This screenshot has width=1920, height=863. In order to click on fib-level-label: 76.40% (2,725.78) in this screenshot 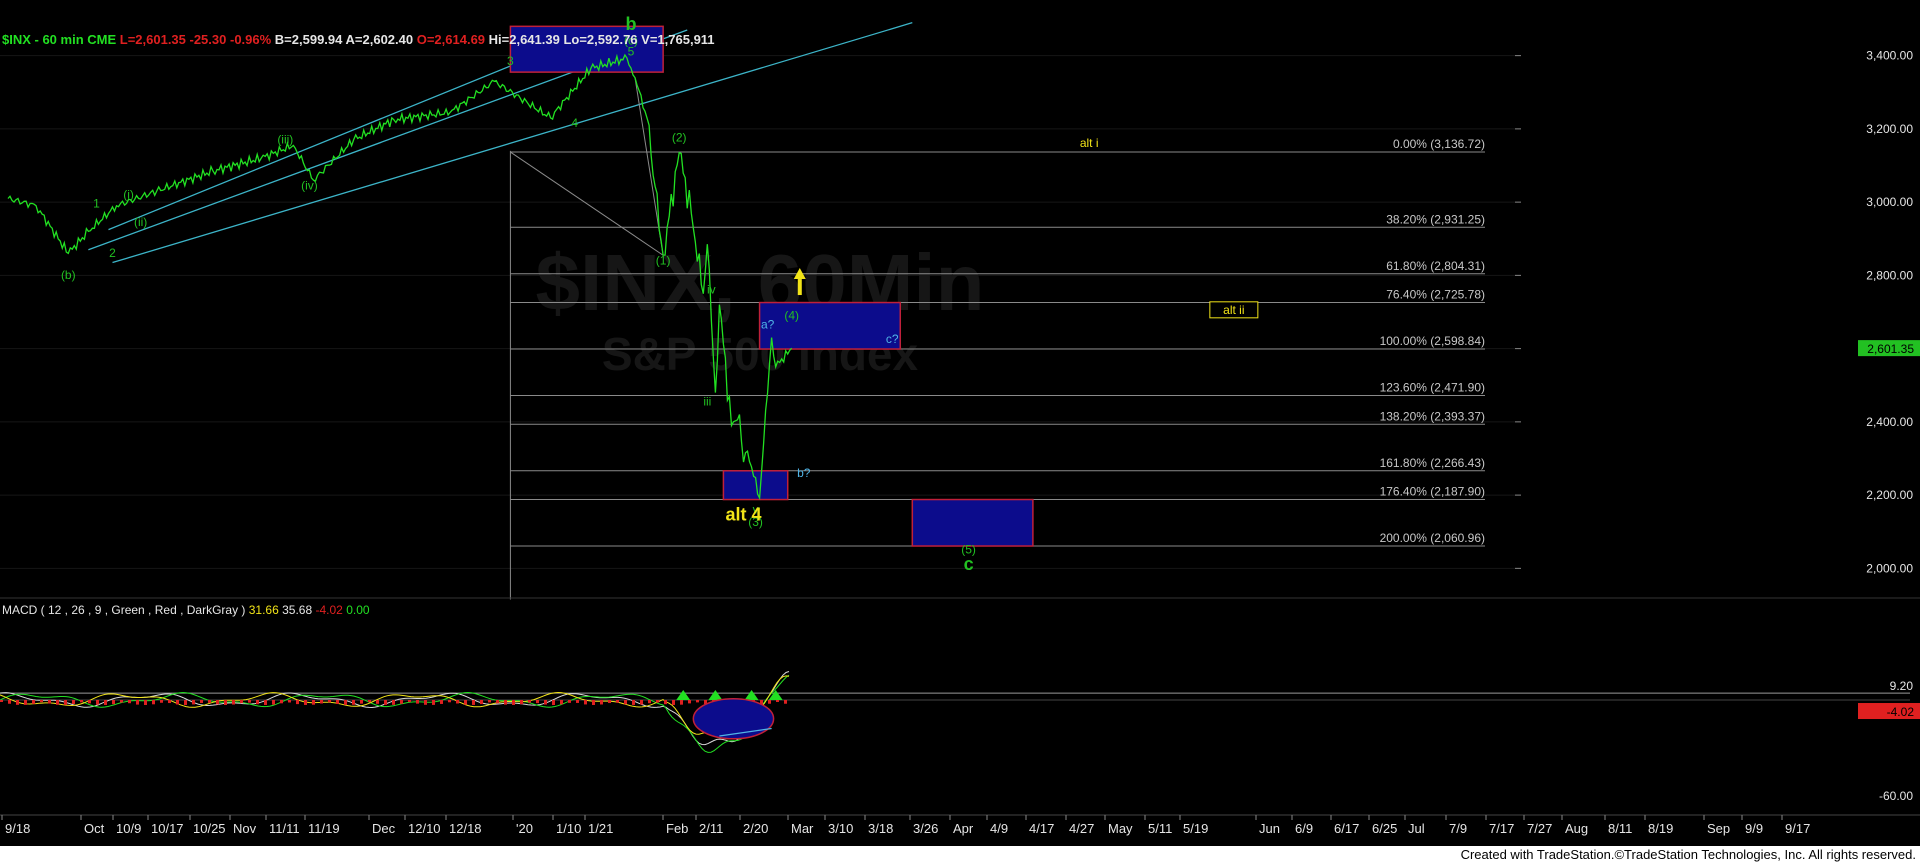, I will do `click(1435, 295)`.